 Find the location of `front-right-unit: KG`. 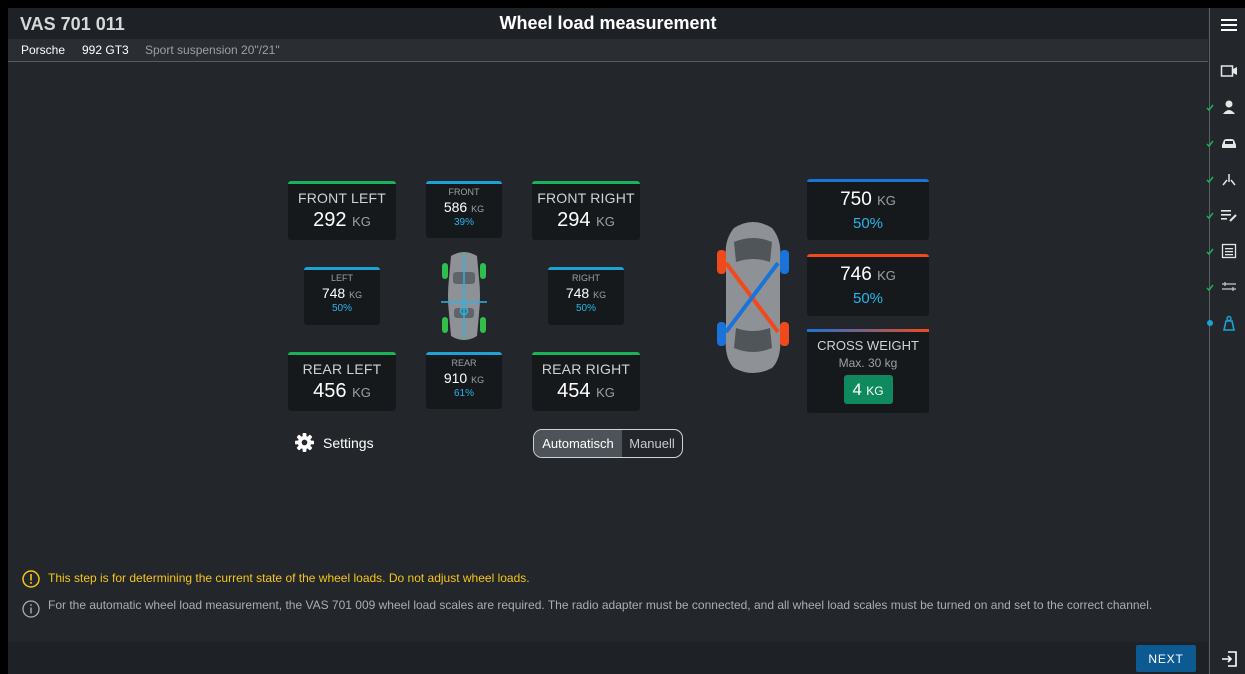

front-right-unit: KG is located at coordinates (605, 221).